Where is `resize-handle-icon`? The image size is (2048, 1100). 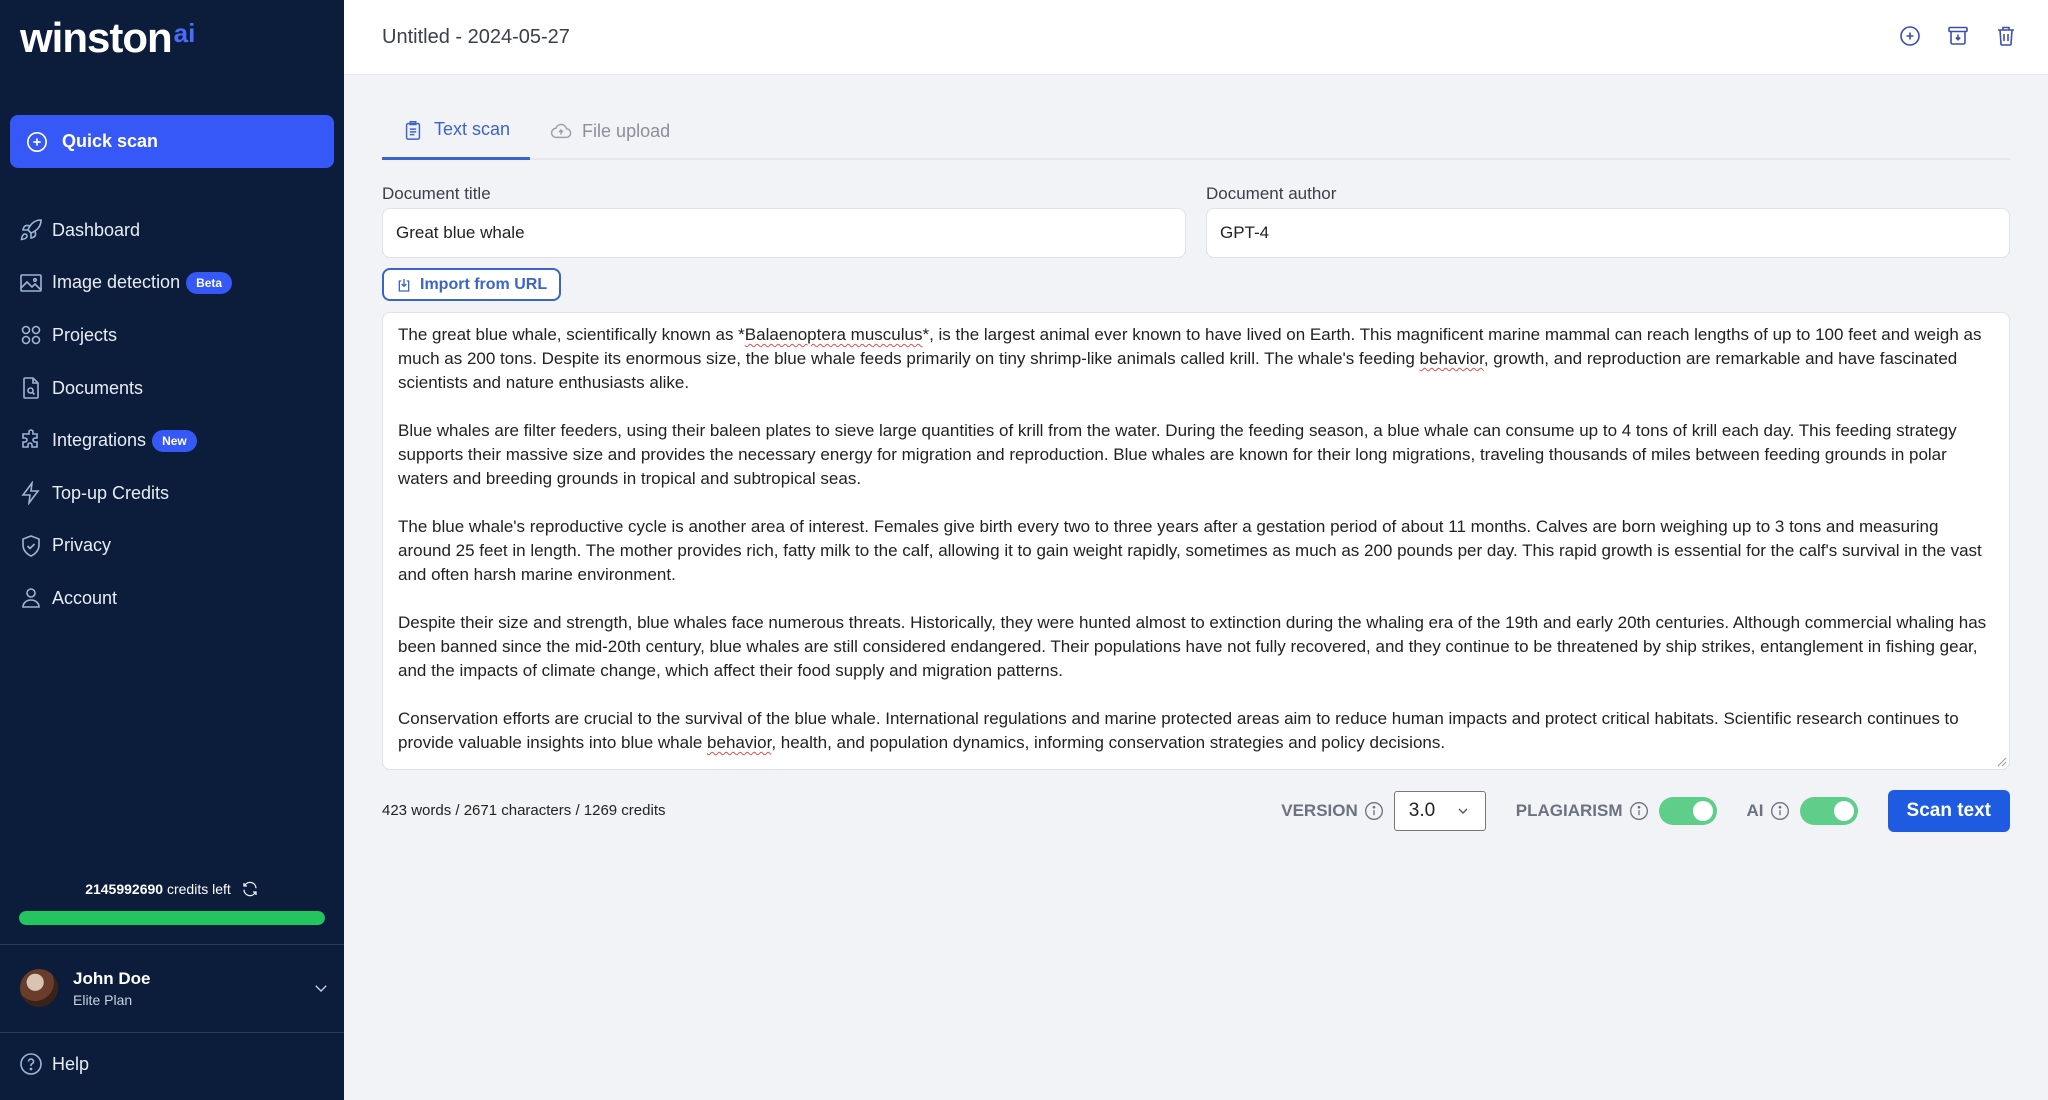 resize-handle-icon is located at coordinates (2001, 761).